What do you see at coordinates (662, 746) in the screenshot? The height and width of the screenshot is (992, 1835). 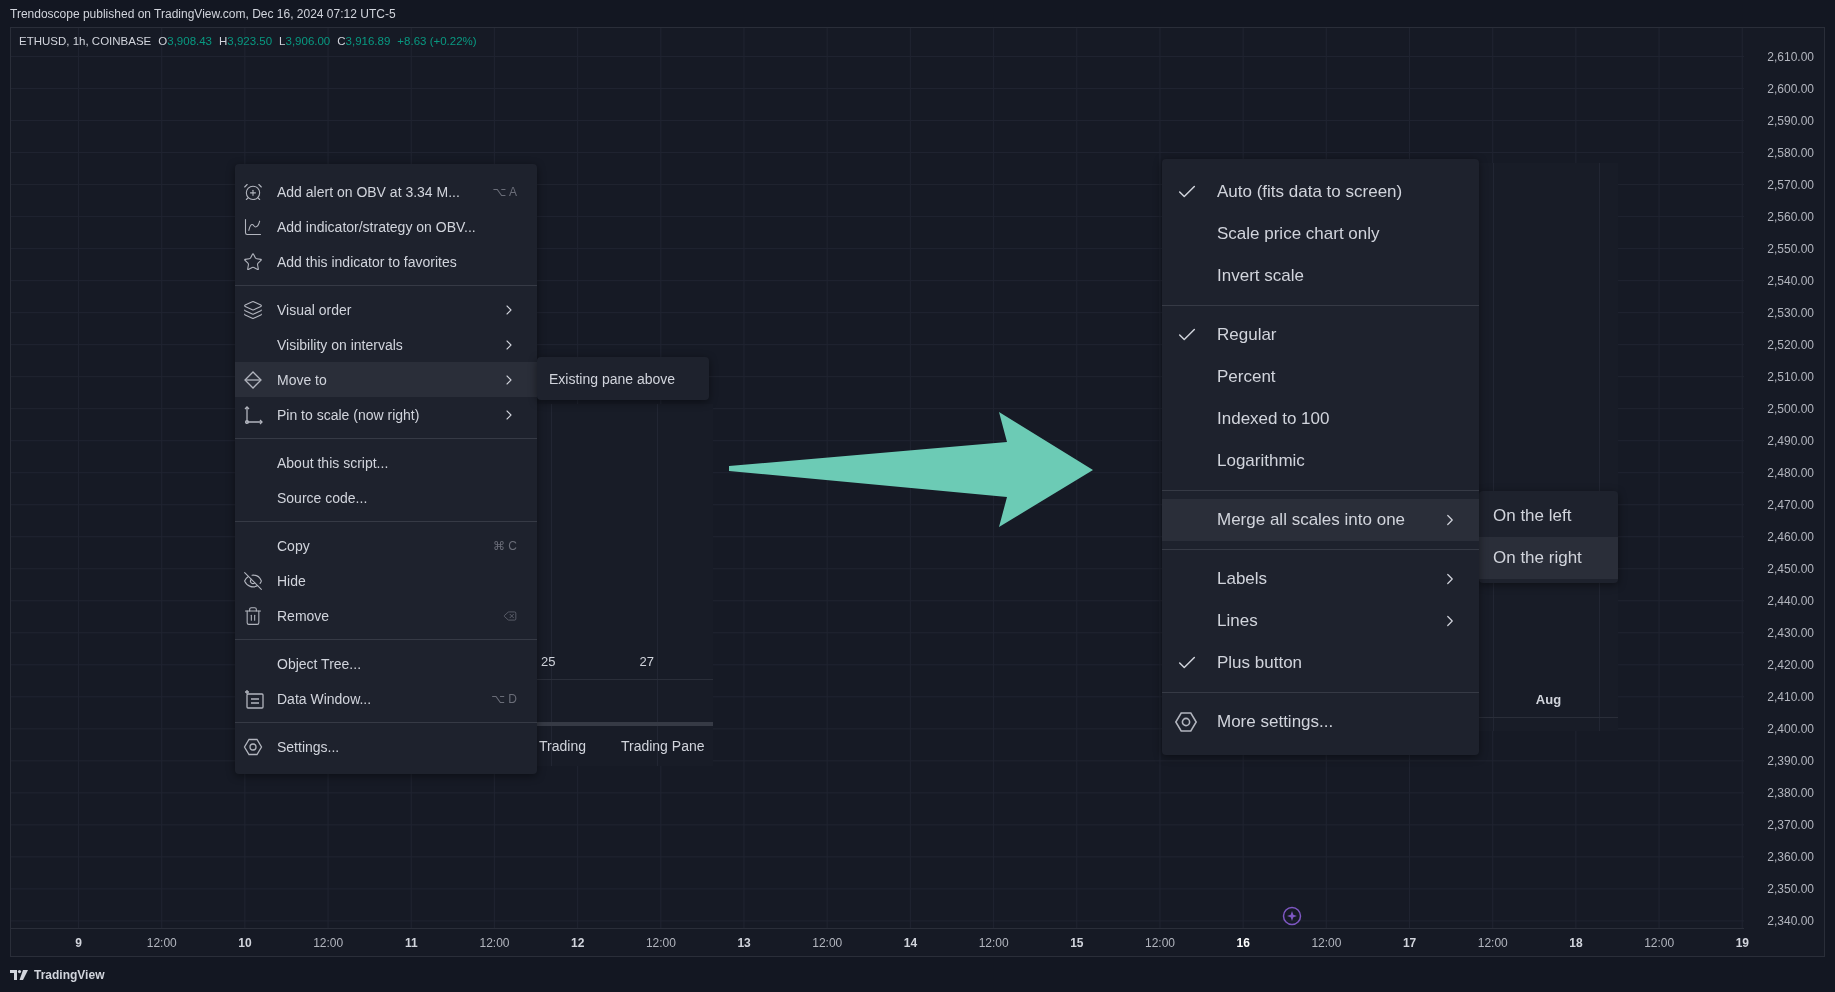 I see `tab: Trading Pane` at bounding box center [662, 746].